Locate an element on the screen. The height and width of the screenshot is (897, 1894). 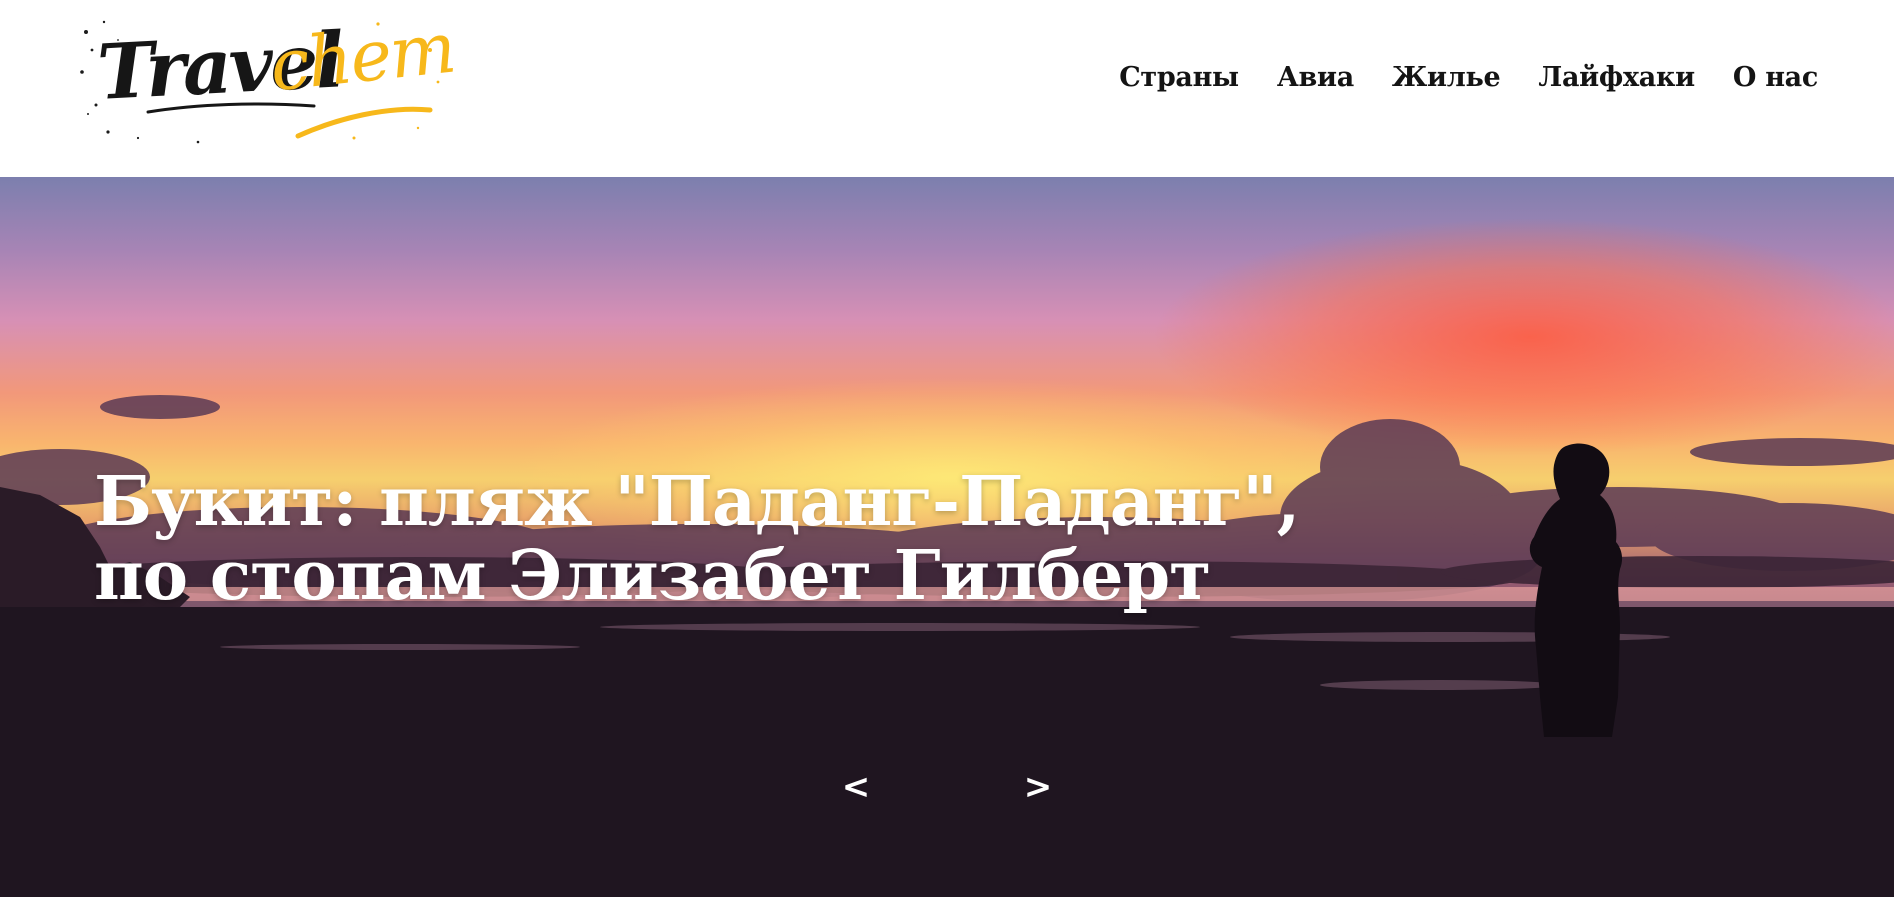
slider-prev-button: < is located at coordinates (856, 787).